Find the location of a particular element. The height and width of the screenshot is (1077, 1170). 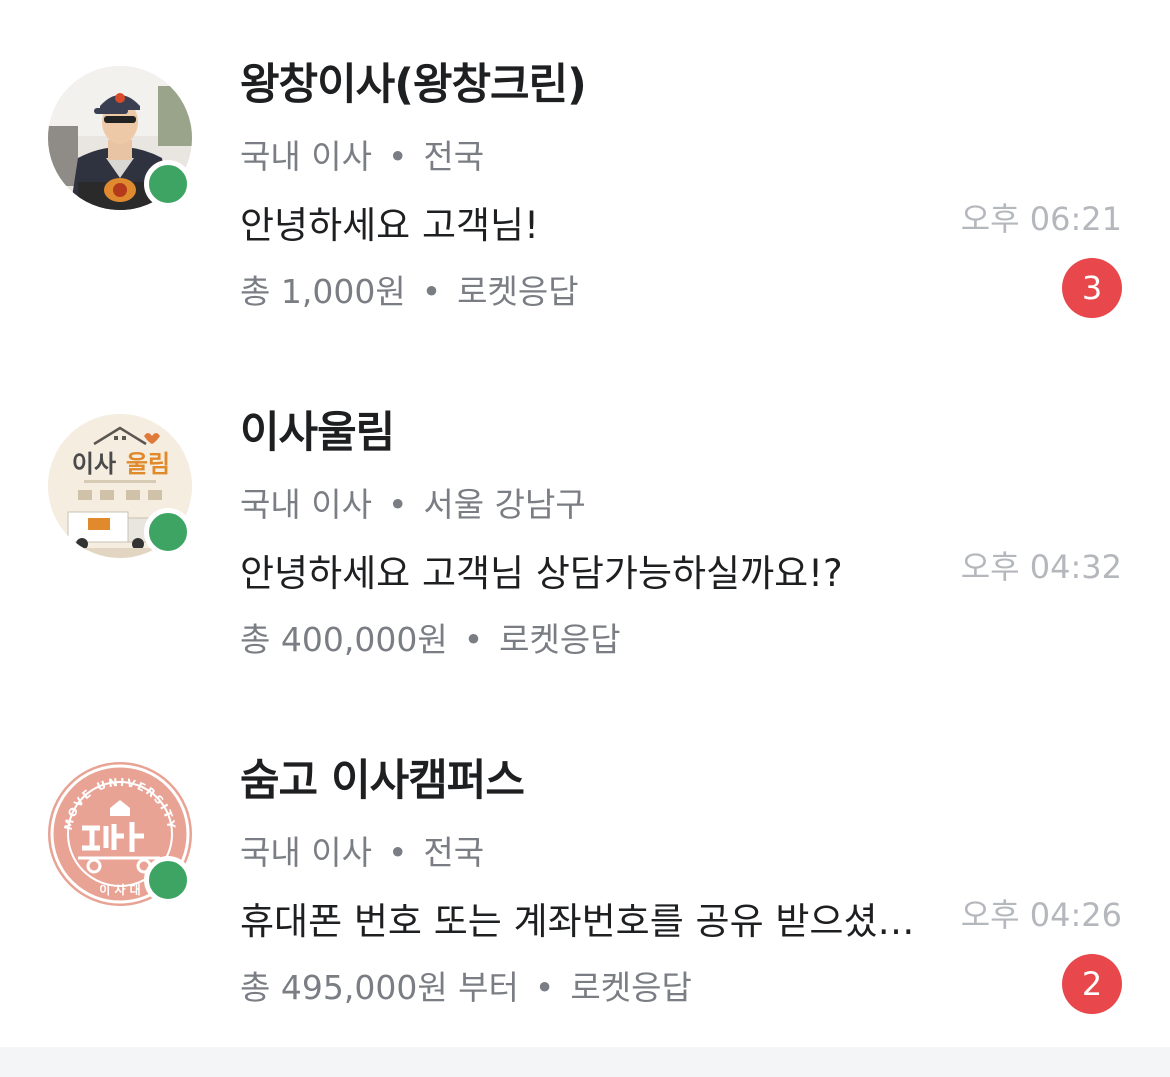

unread-count-badge: 2 is located at coordinates (1092, 984).